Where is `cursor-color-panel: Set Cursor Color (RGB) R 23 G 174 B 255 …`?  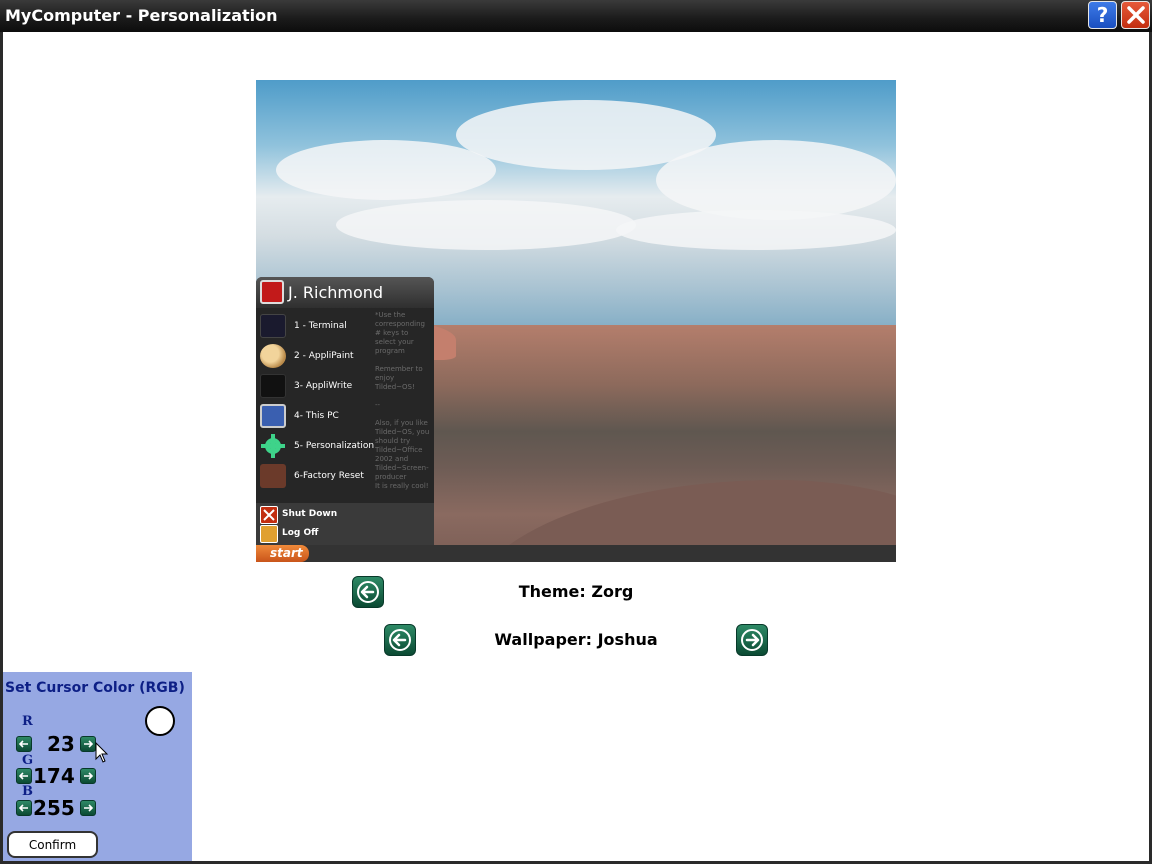
cursor-color-panel: Set Cursor Color (RGB) R 23 G 174 B 255 … is located at coordinates (97, 766).